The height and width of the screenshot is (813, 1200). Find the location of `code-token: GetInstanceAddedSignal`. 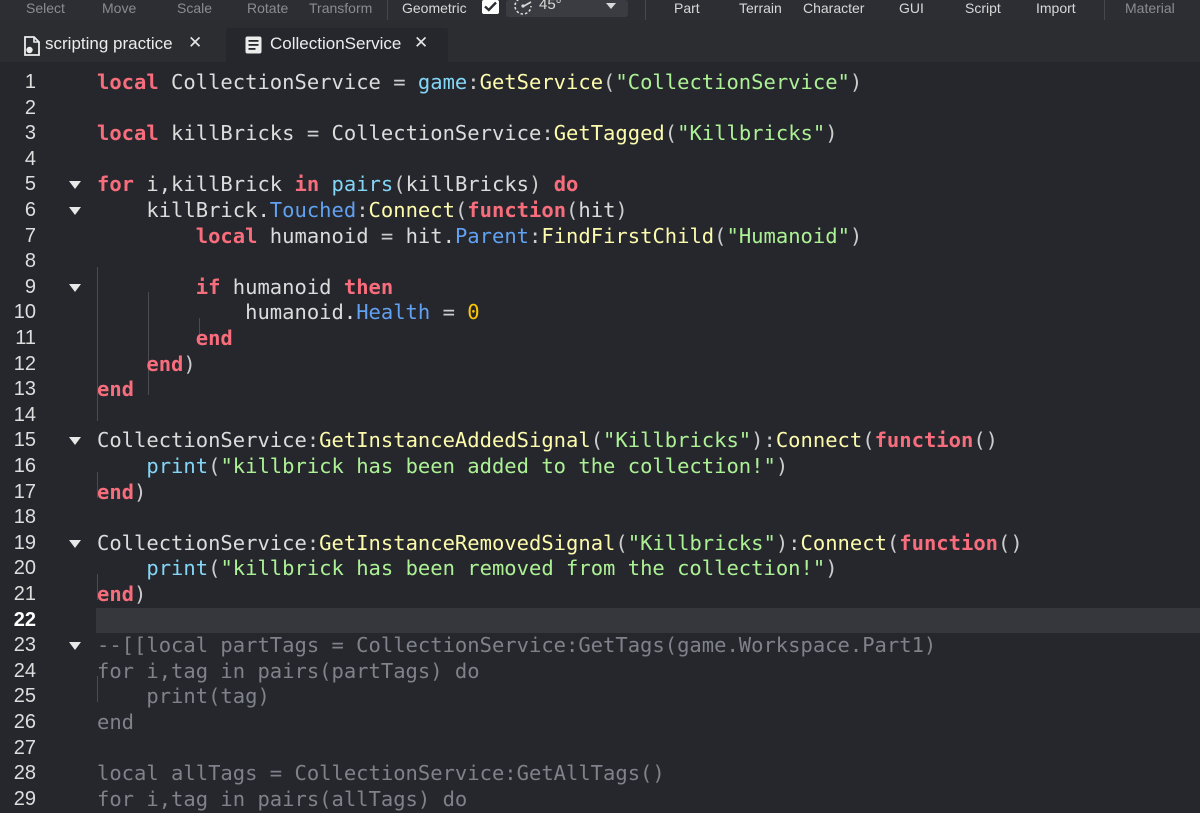

code-token: GetInstanceAddedSignal is located at coordinates (455, 440).